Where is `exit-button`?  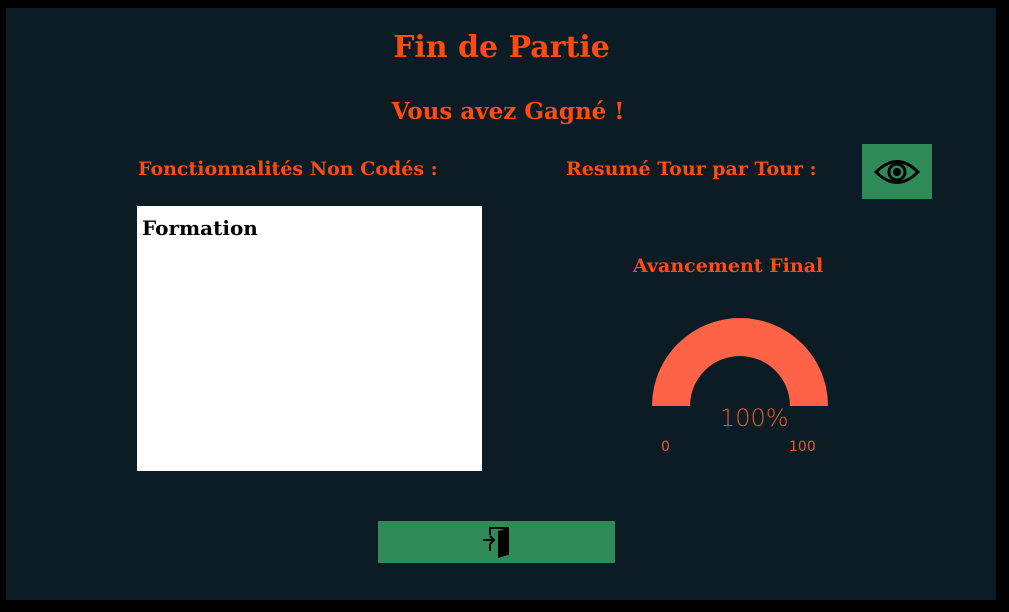 exit-button is located at coordinates (496, 542).